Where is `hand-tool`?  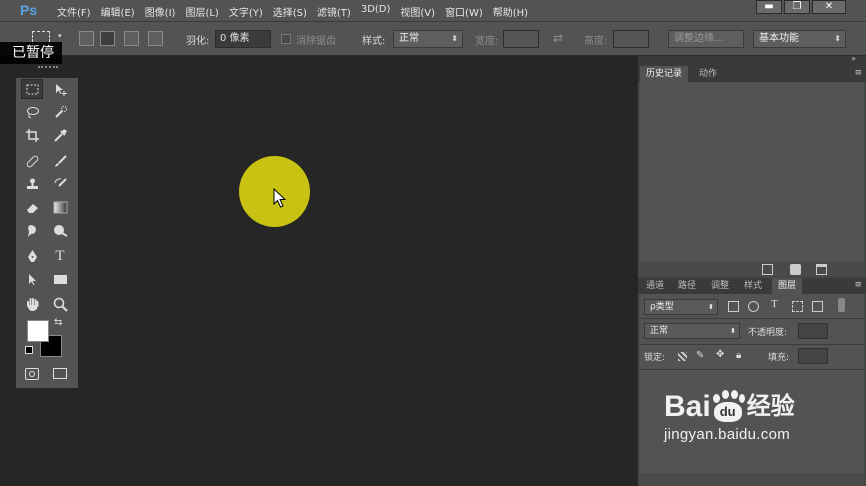 hand-tool is located at coordinates (32, 304).